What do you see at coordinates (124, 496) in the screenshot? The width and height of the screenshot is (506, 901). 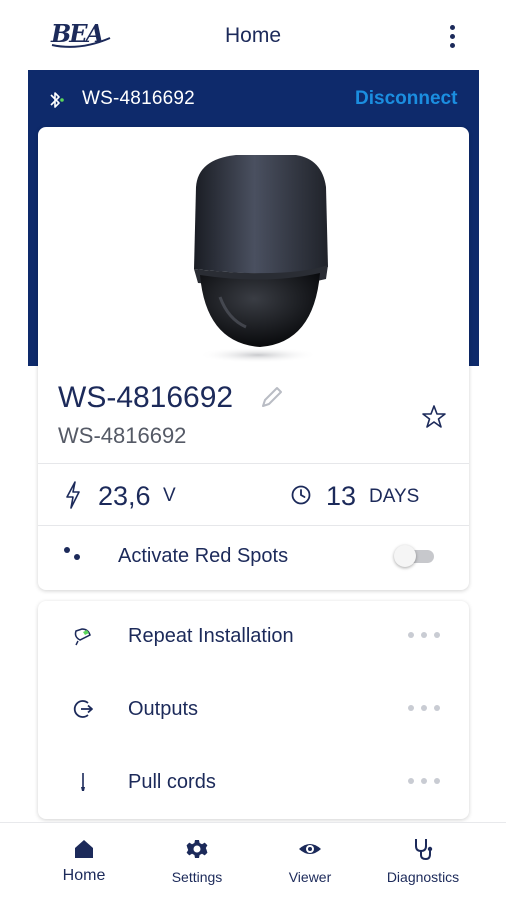 I see `voltage-value: 23,6` at bounding box center [124, 496].